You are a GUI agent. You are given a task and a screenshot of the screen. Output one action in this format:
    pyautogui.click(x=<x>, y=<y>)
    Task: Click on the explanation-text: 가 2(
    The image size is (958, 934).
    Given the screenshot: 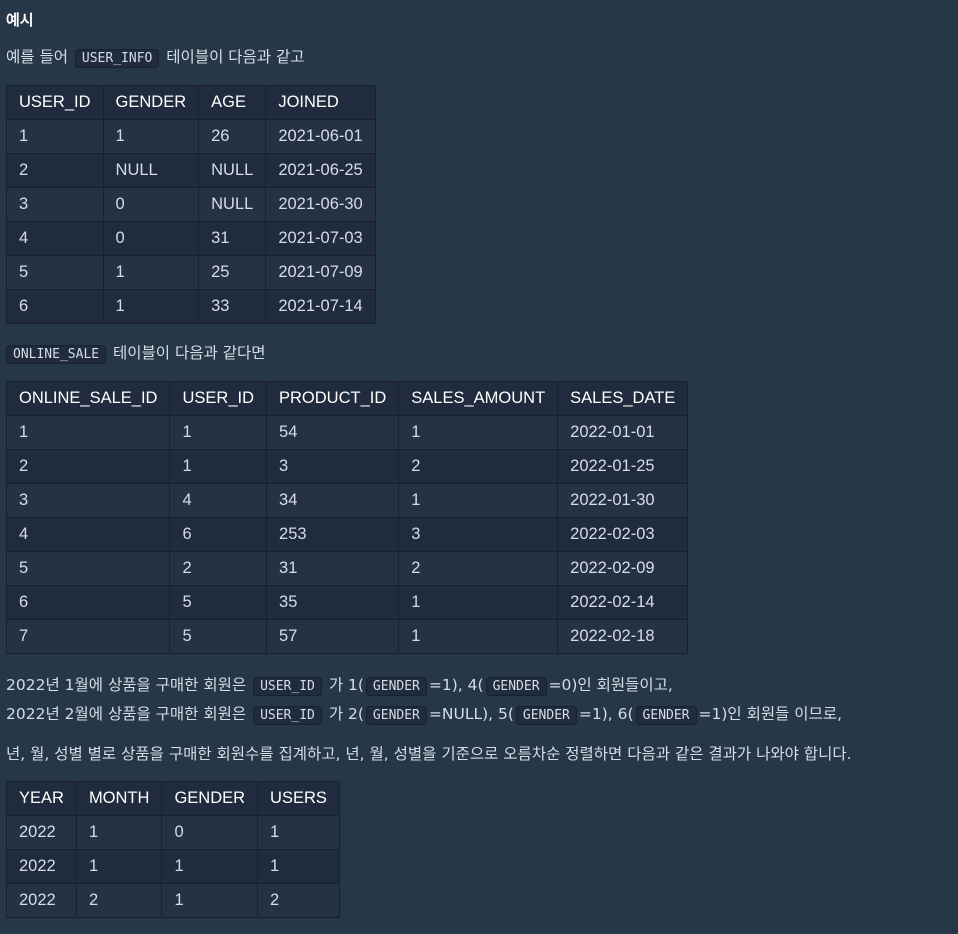 What is the action you would take?
    pyautogui.click(x=346, y=714)
    